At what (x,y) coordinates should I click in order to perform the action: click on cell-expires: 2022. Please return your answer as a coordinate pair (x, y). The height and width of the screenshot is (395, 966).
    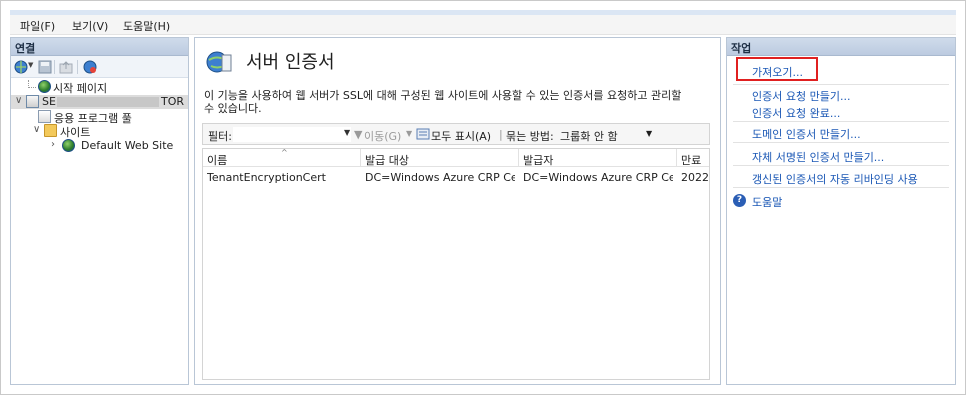
    Looking at the image, I should click on (695, 177).